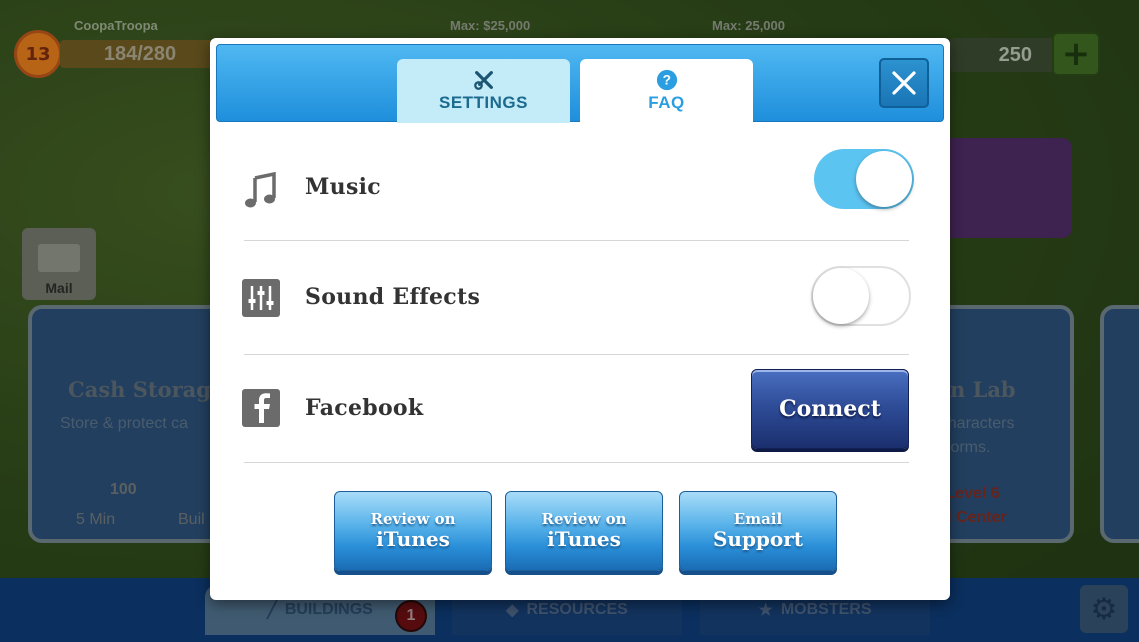 Image resolution: width=1139 pixels, height=642 pixels. I want to click on button-line-1: Email, so click(758, 518).